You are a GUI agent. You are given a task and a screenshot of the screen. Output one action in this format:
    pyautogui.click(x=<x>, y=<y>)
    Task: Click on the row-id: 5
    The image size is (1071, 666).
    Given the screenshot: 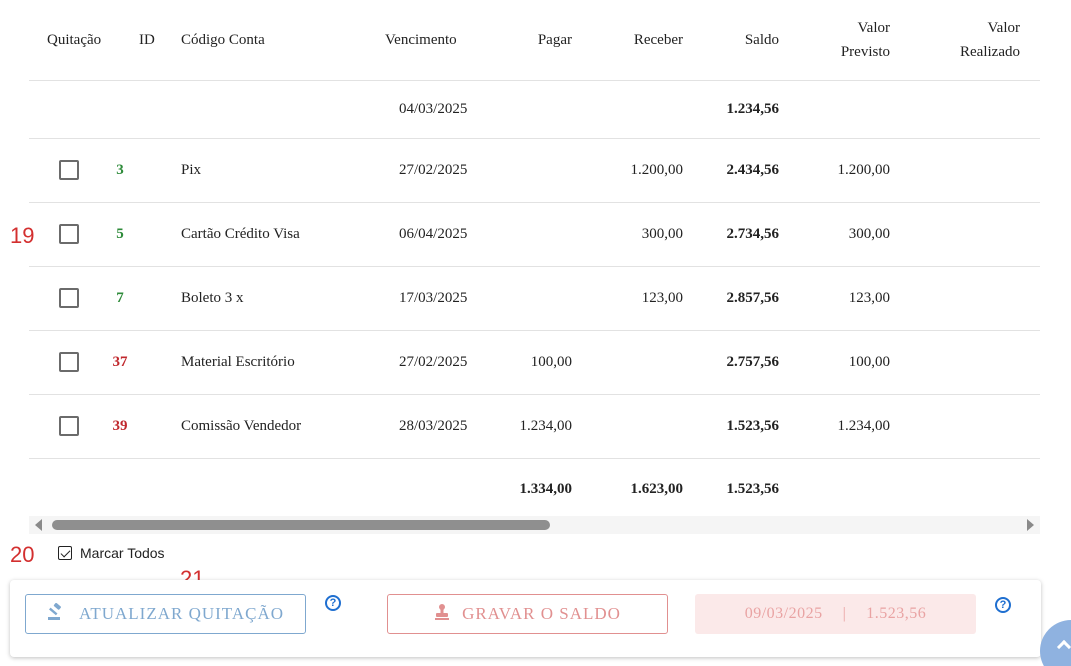 What is the action you would take?
    pyautogui.click(x=146, y=234)
    